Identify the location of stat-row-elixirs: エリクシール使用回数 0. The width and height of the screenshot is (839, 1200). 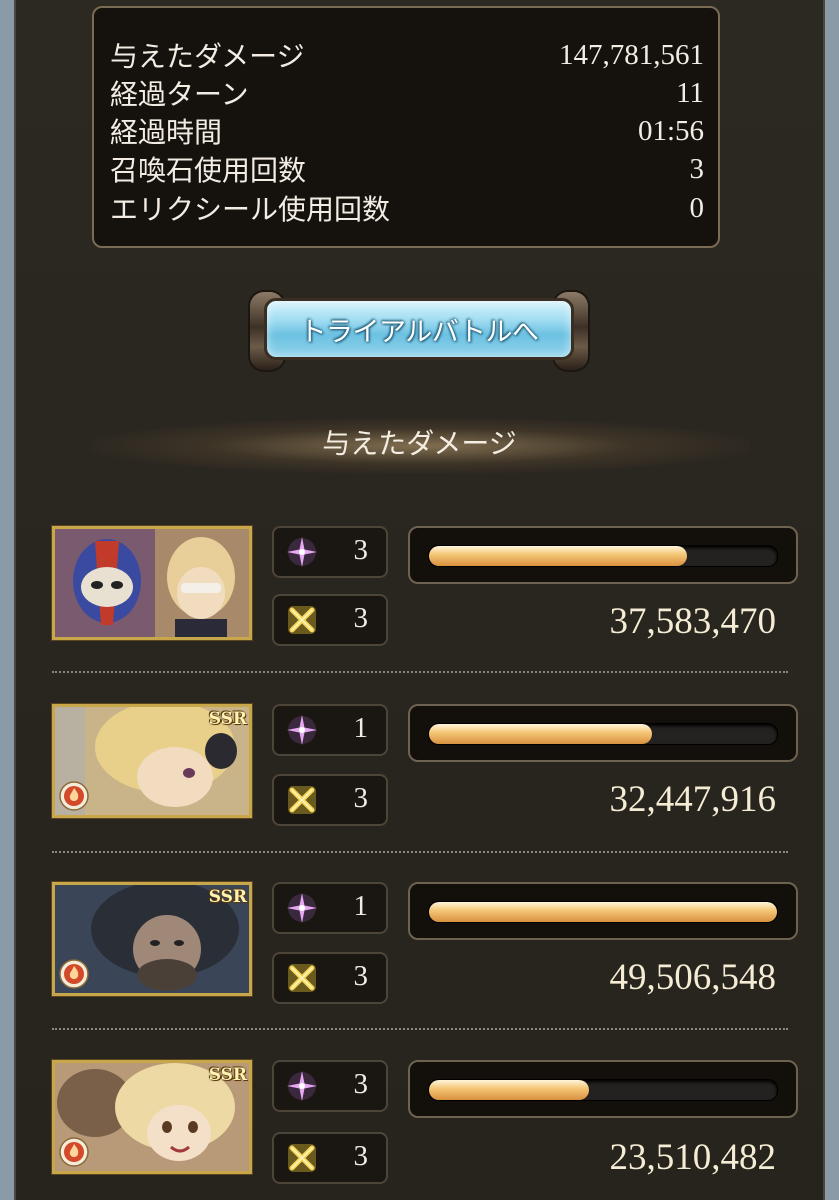
(407, 208).